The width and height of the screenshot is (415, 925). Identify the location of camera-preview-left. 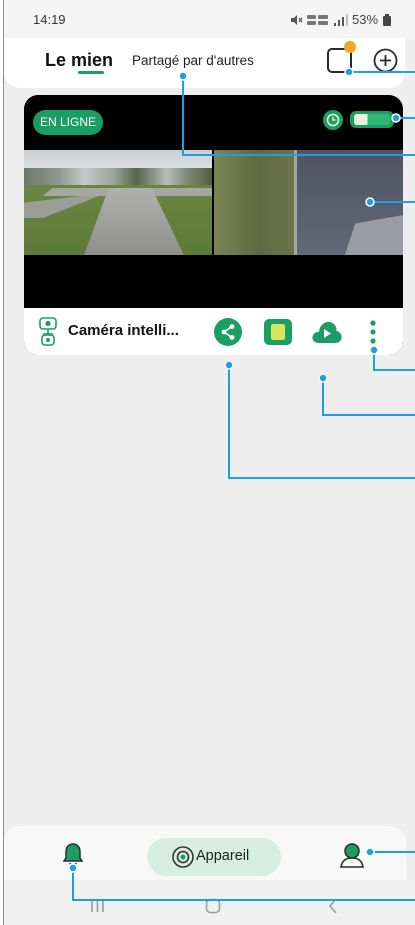
(118, 202).